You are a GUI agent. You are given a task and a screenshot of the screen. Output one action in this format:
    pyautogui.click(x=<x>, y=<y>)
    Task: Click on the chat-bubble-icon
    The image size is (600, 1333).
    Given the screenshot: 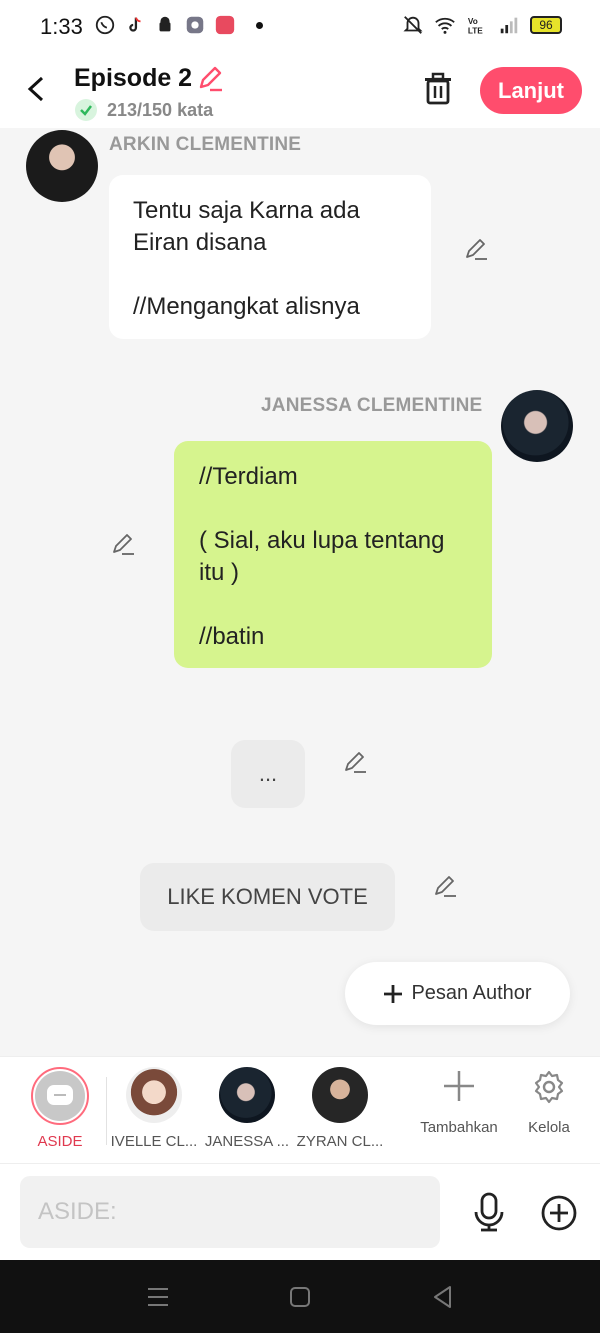 What is the action you would take?
    pyautogui.click(x=60, y=1095)
    